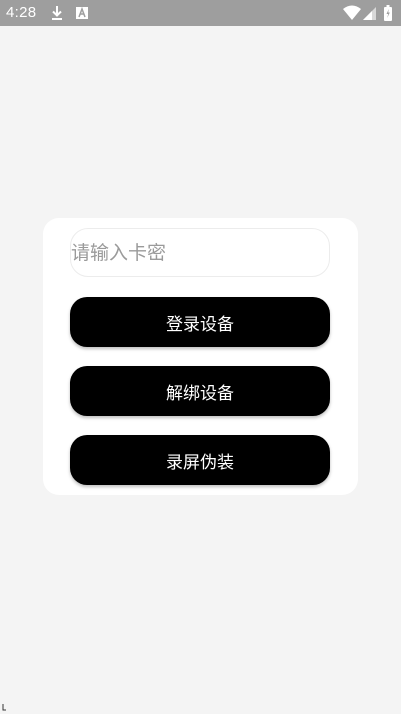 This screenshot has width=401, height=714. I want to click on login-device-button: 登录设备, so click(200, 322).